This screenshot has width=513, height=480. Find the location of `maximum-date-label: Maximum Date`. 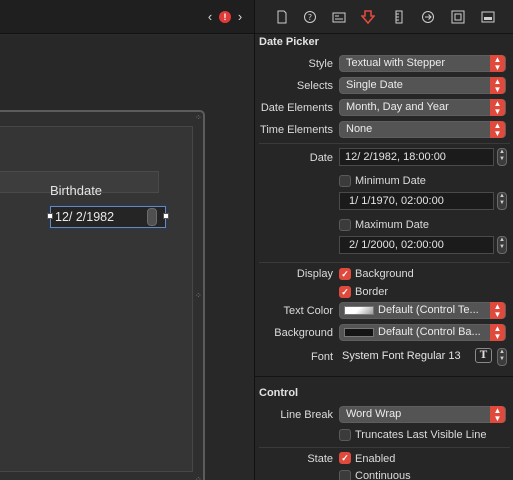

maximum-date-label: Maximum Date is located at coordinates (392, 225).